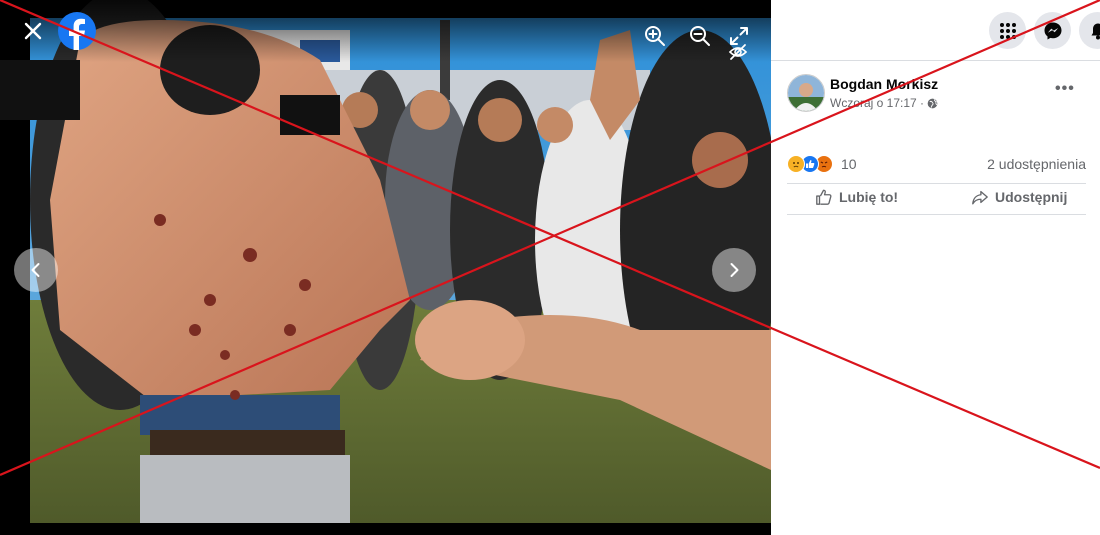 The width and height of the screenshot is (1100, 535). I want to click on author-name: Bogdan Morkisz, so click(884, 84).